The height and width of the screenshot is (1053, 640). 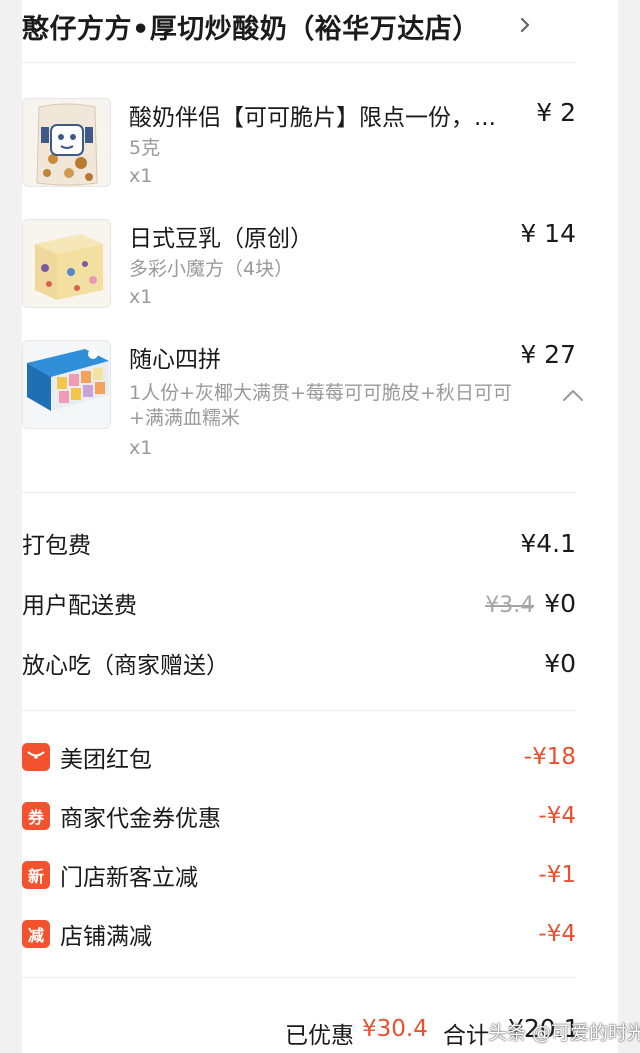 What do you see at coordinates (573, 395) in the screenshot?
I see `chevron-up-icon` at bounding box center [573, 395].